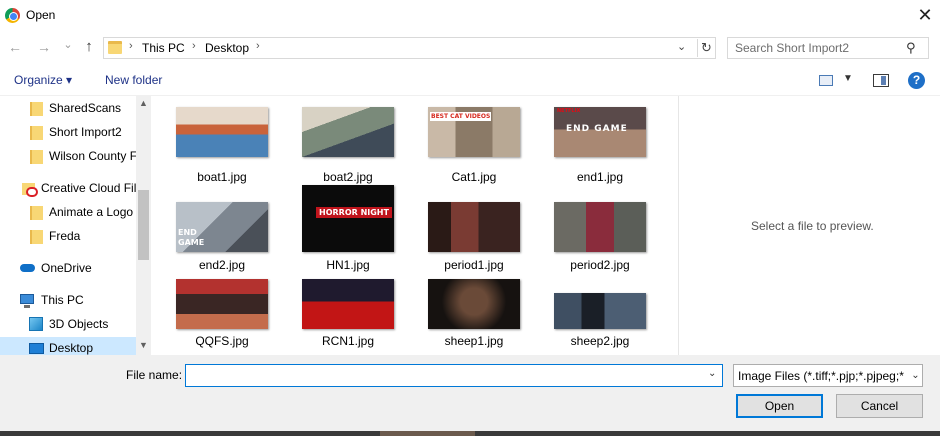 This screenshot has height=436, width=940. What do you see at coordinates (44, 47) in the screenshot?
I see `forward-arrow-icon: →` at bounding box center [44, 47].